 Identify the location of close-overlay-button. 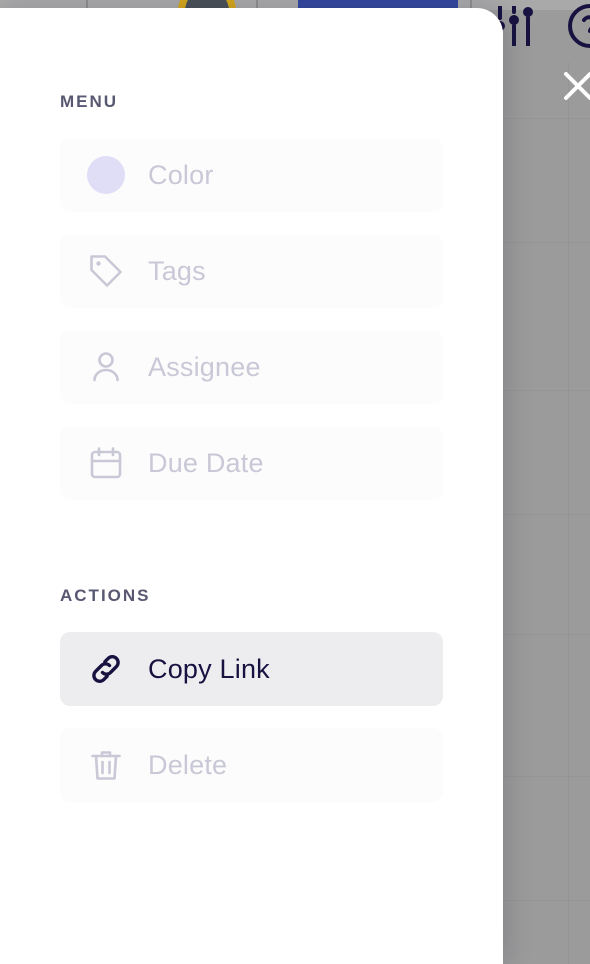
(574, 86).